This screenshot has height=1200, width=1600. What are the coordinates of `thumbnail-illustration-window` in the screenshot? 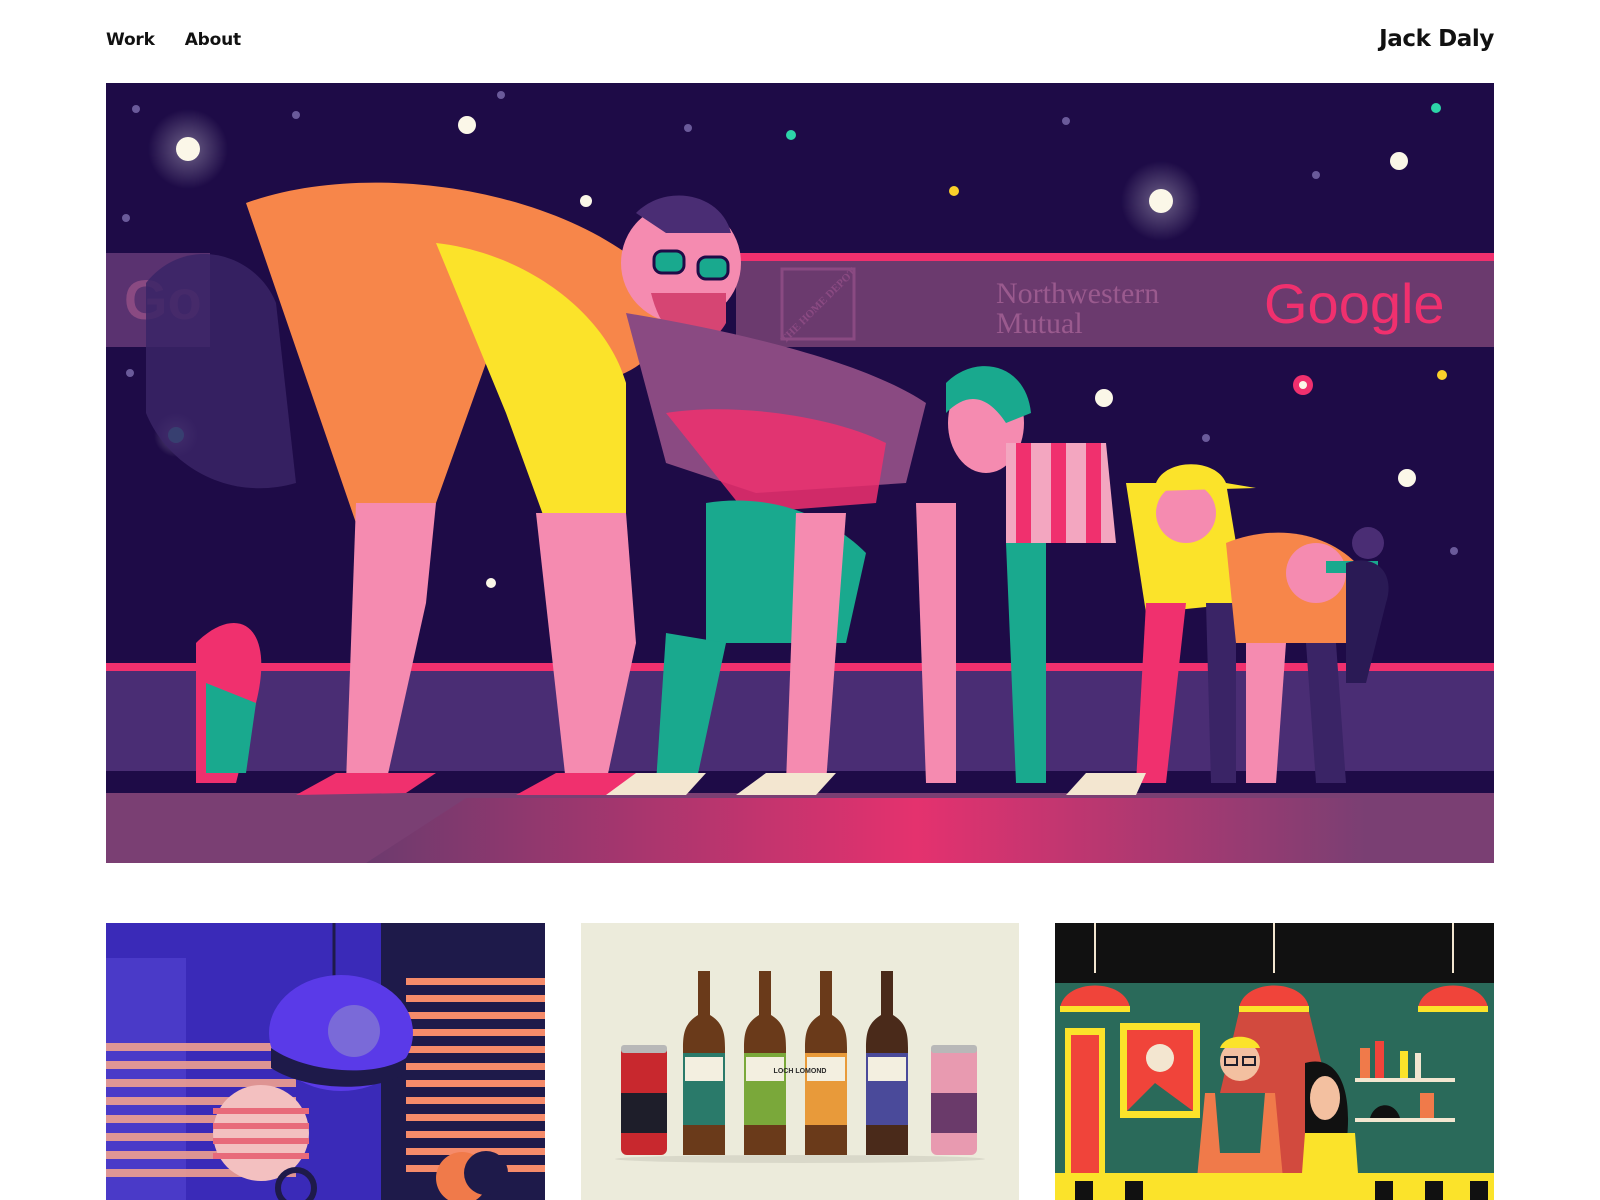 It's located at (325, 1061).